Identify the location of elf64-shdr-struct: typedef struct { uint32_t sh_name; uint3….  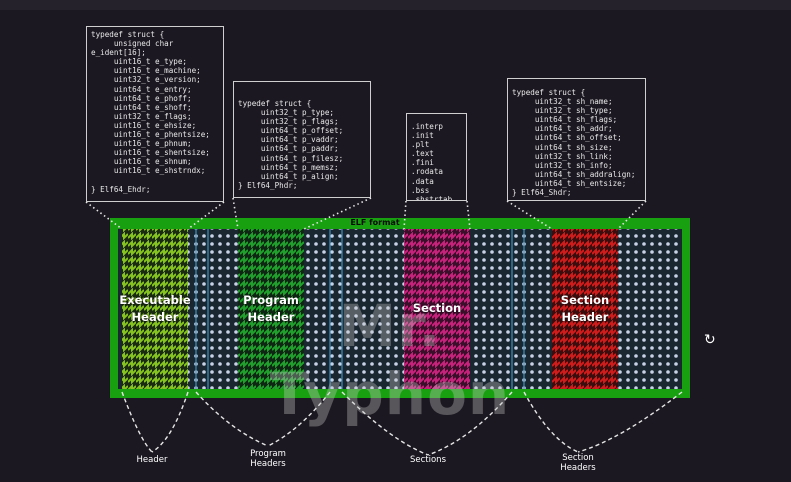
(576, 139).